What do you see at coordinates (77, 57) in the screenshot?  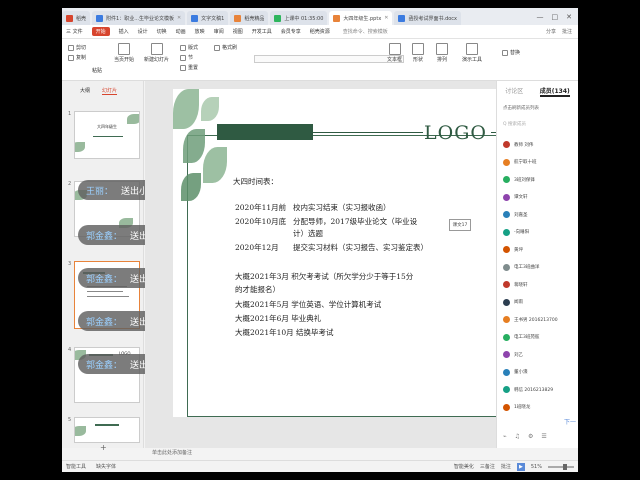 I see `copy-button: 复制` at bounding box center [77, 57].